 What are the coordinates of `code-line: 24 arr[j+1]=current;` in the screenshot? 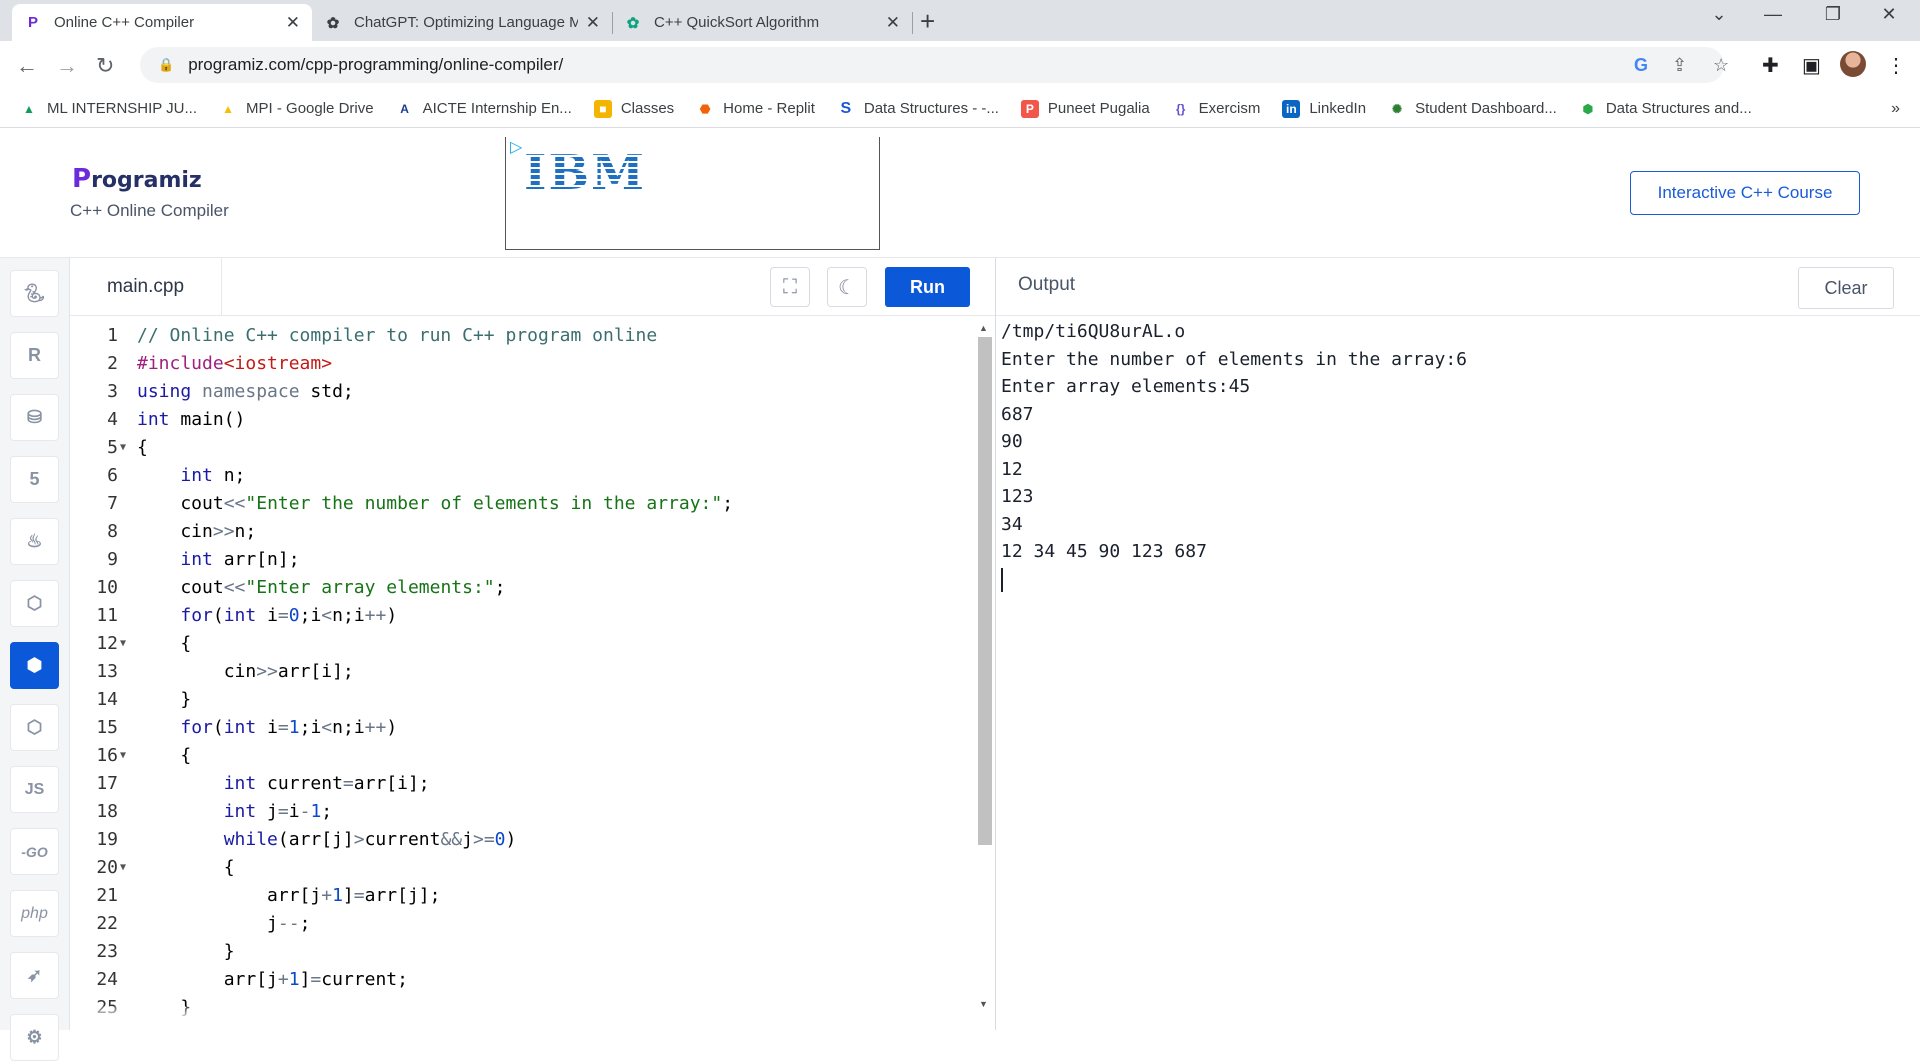 It's located at (520, 980).